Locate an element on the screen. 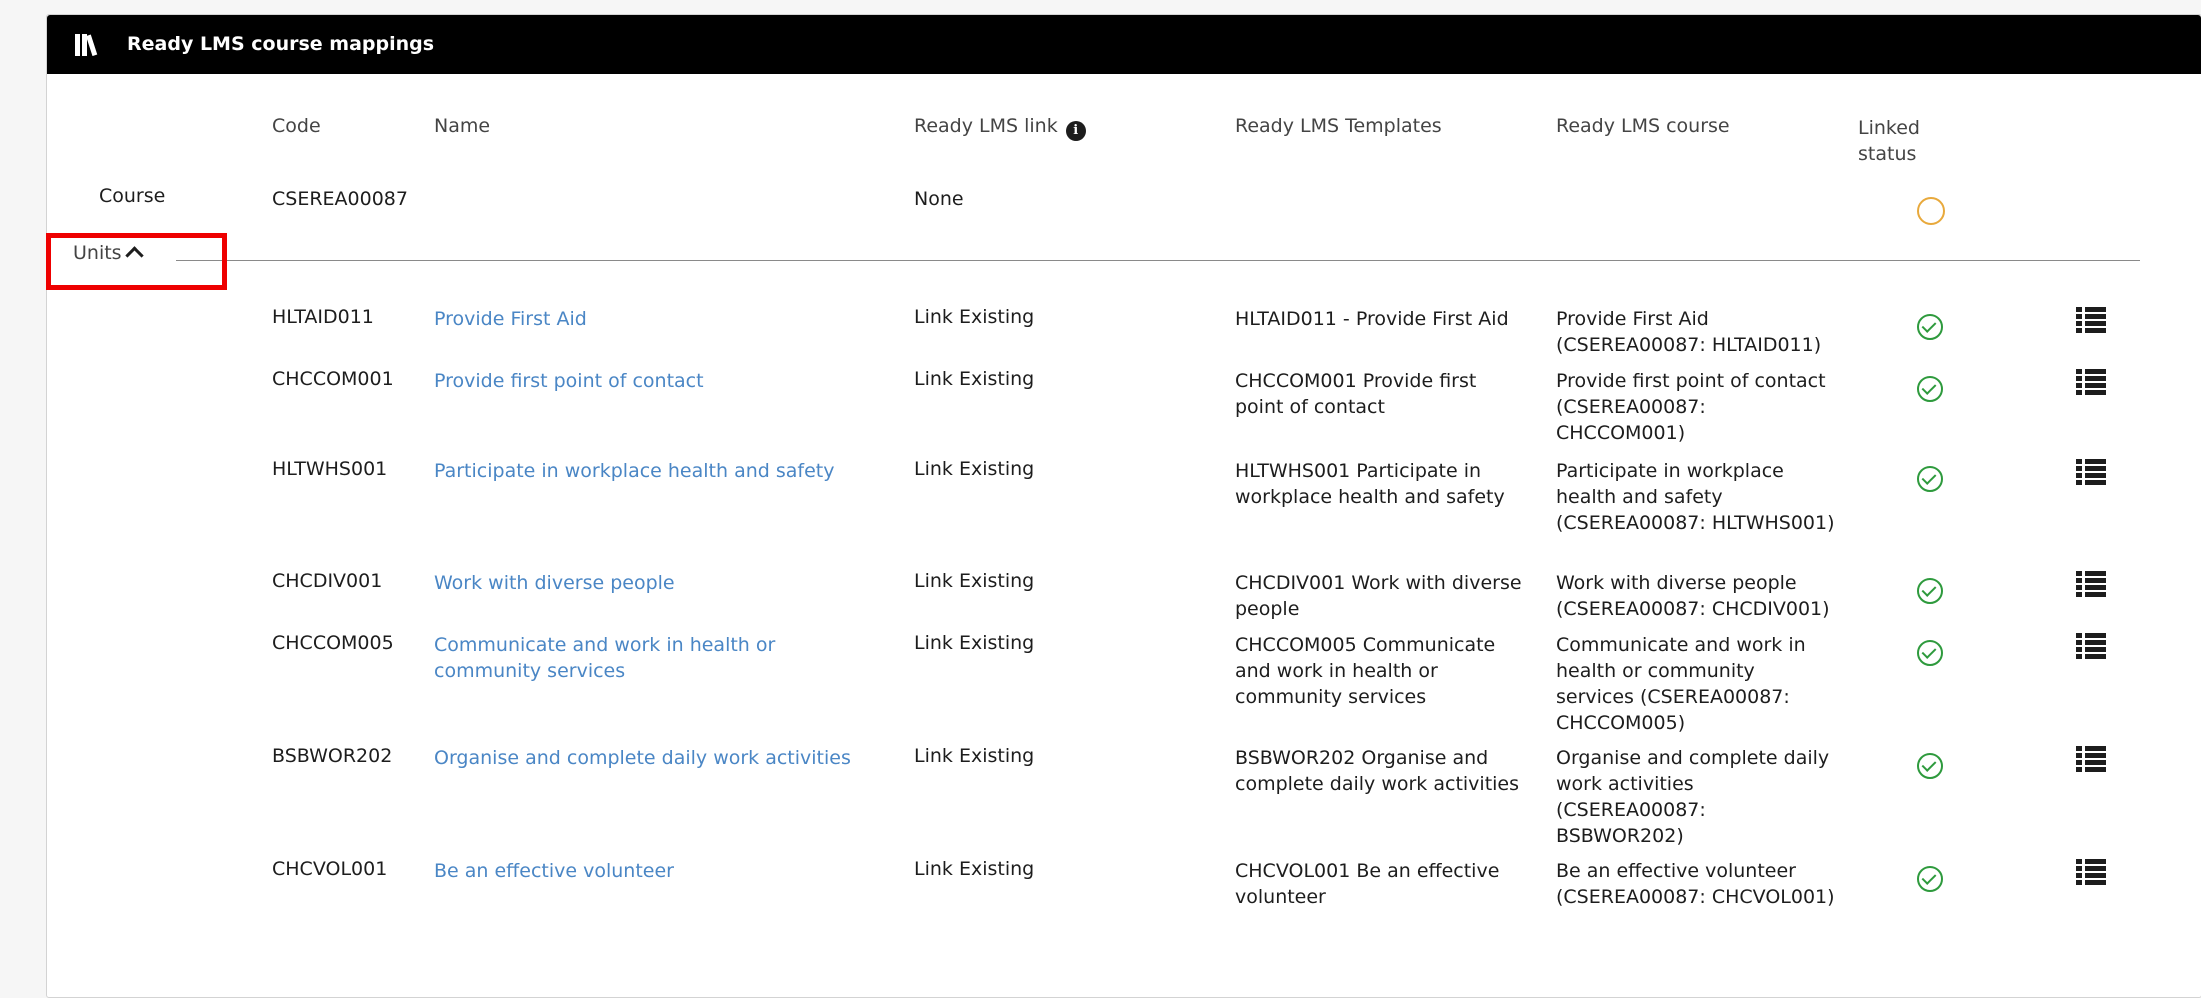  ready-lms-template: CHCVOL001 Be an effective volunteer is located at coordinates (1367, 884).